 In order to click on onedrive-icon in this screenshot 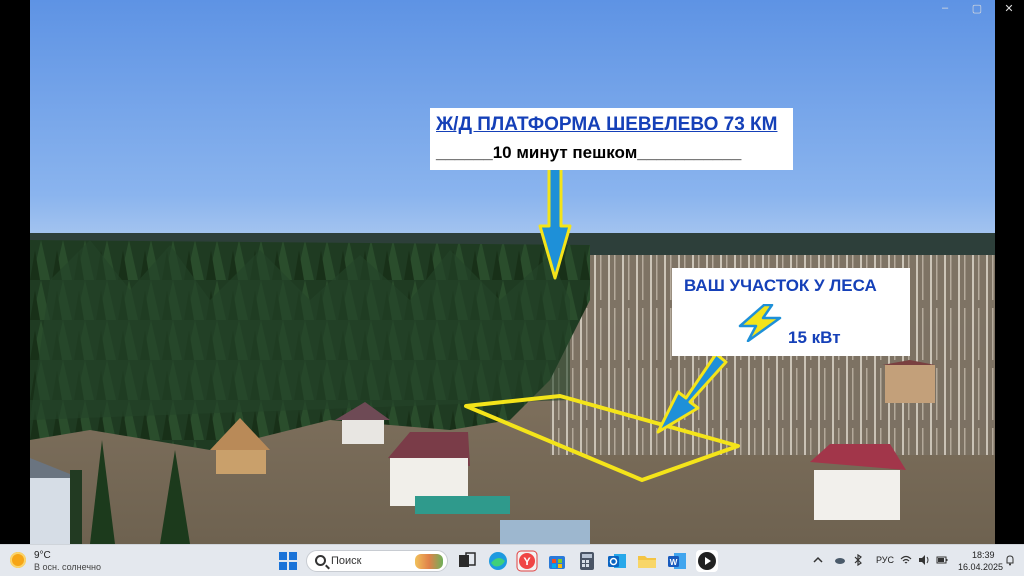, I will do `click(840, 560)`.